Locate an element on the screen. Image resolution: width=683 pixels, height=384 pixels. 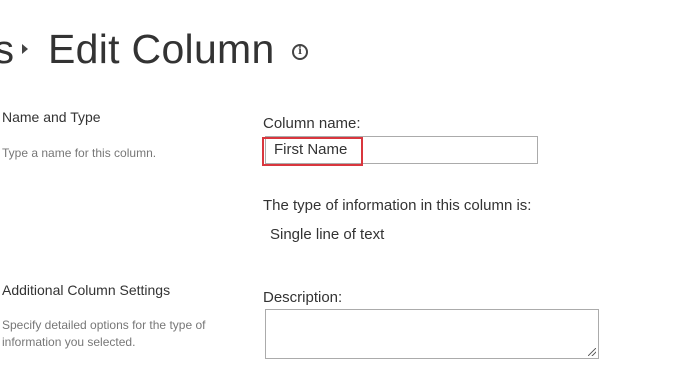
column-name-label: Column name: is located at coordinates (312, 123).